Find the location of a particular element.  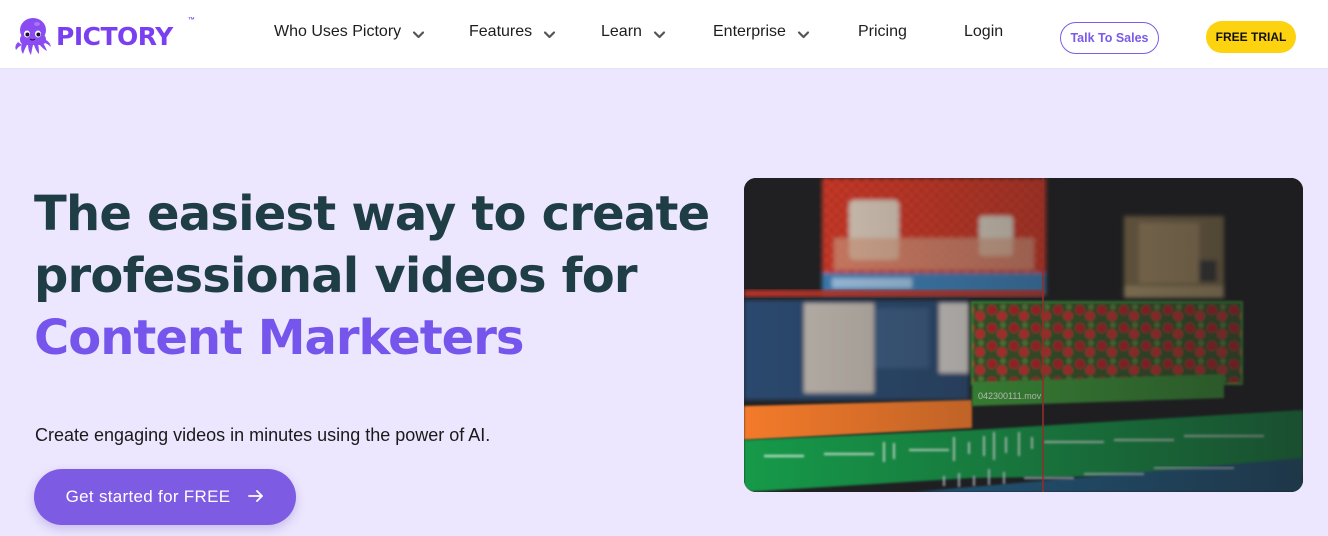

talk-to-sales-button: Talk To Sales is located at coordinates (1109, 38).